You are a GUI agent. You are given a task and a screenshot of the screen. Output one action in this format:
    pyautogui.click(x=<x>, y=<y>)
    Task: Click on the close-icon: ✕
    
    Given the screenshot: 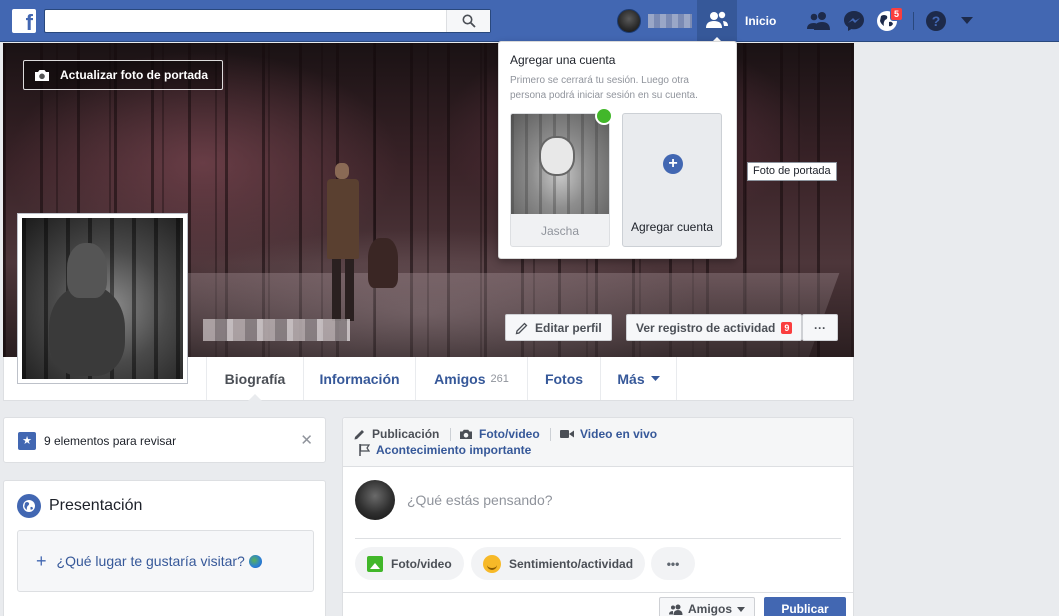 What is the action you would take?
    pyautogui.click(x=306, y=440)
    